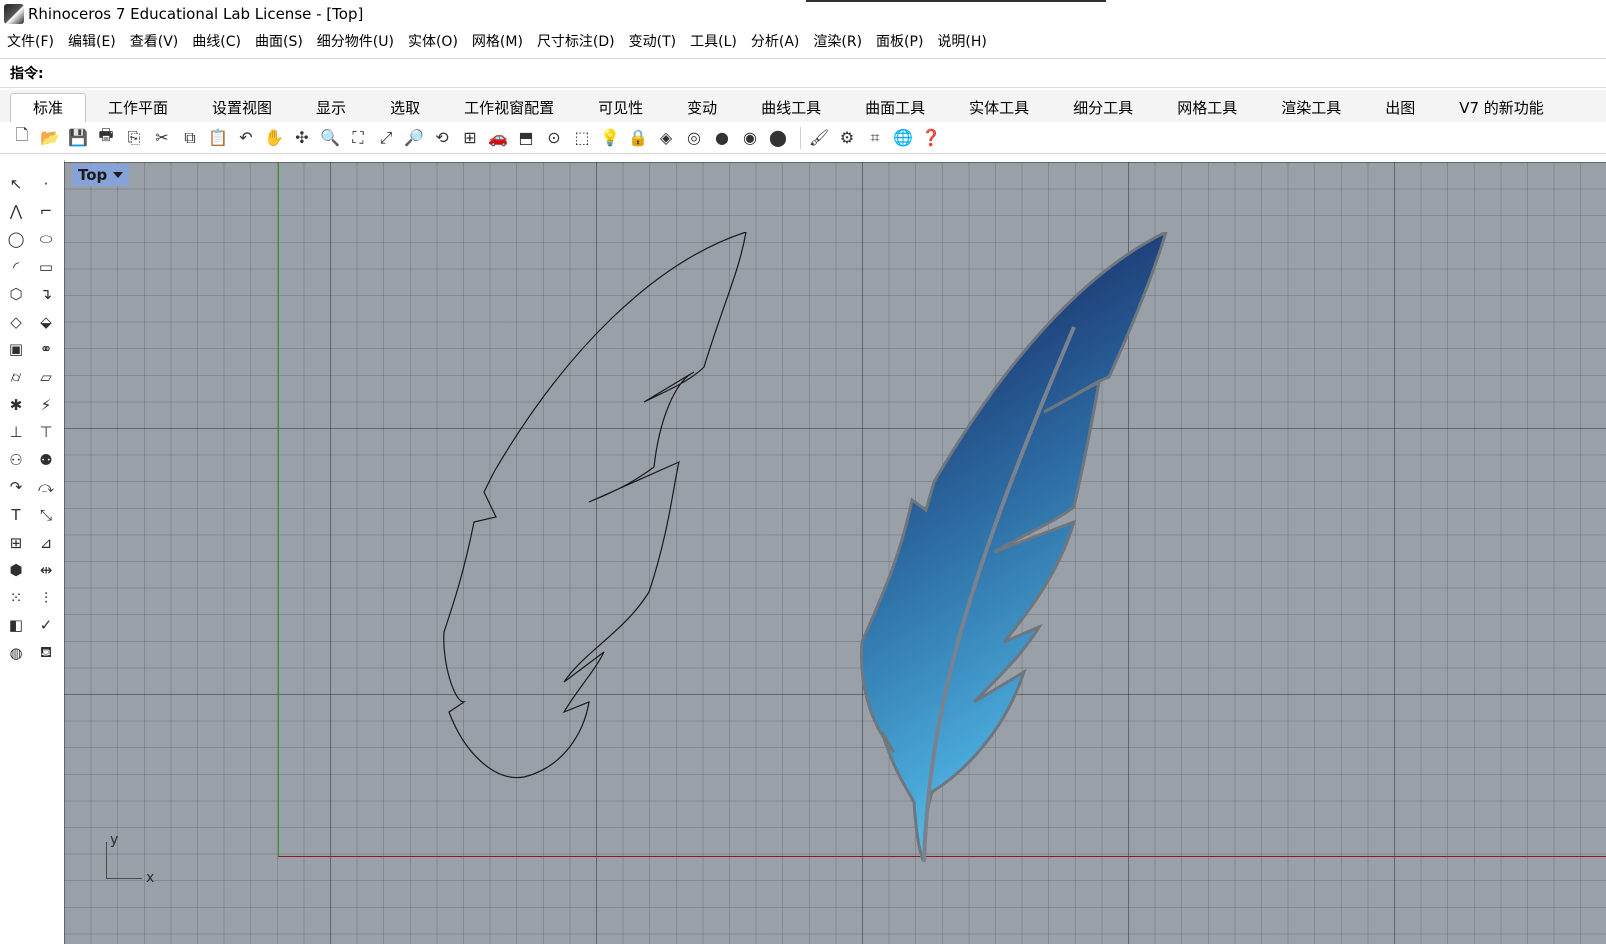  What do you see at coordinates (895, 108) in the screenshot?
I see `tab-surface-tools: 曲面工具` at bounding box center [895, 108].